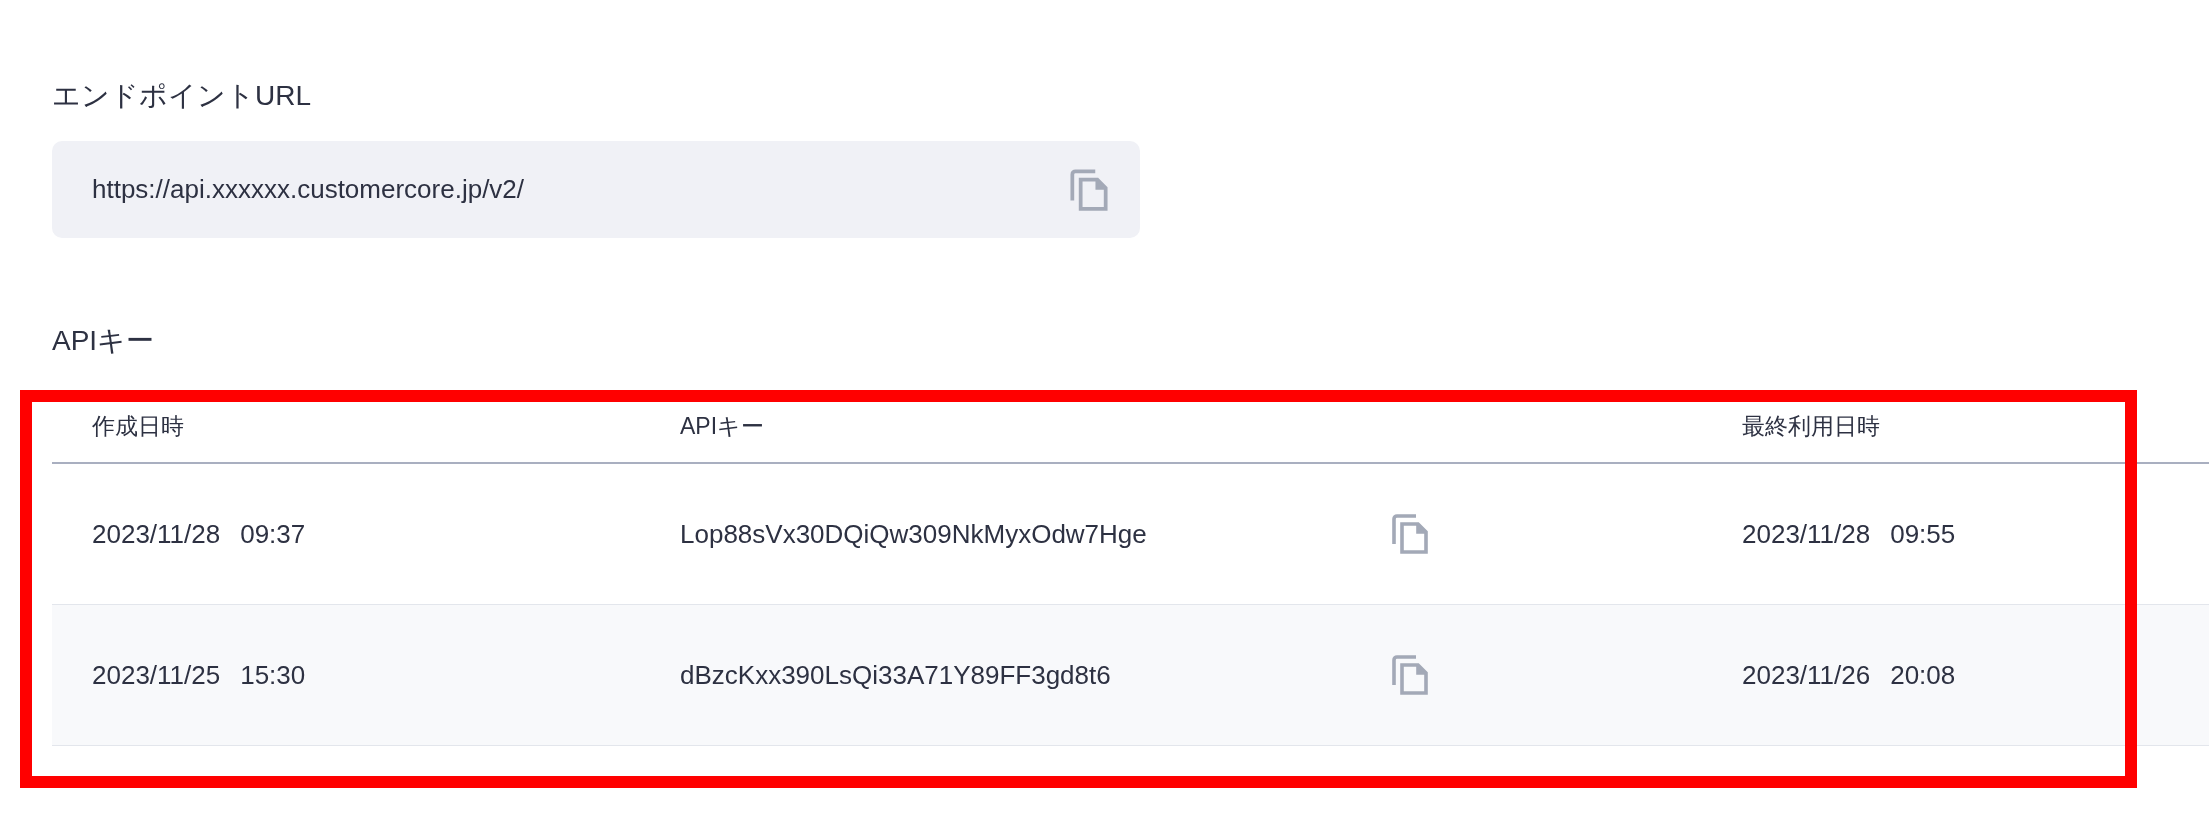  What do you see at coordinates (138, 426) in the screenshot?
I see `column-header: 作成日時` at bounding box center [138, 426].